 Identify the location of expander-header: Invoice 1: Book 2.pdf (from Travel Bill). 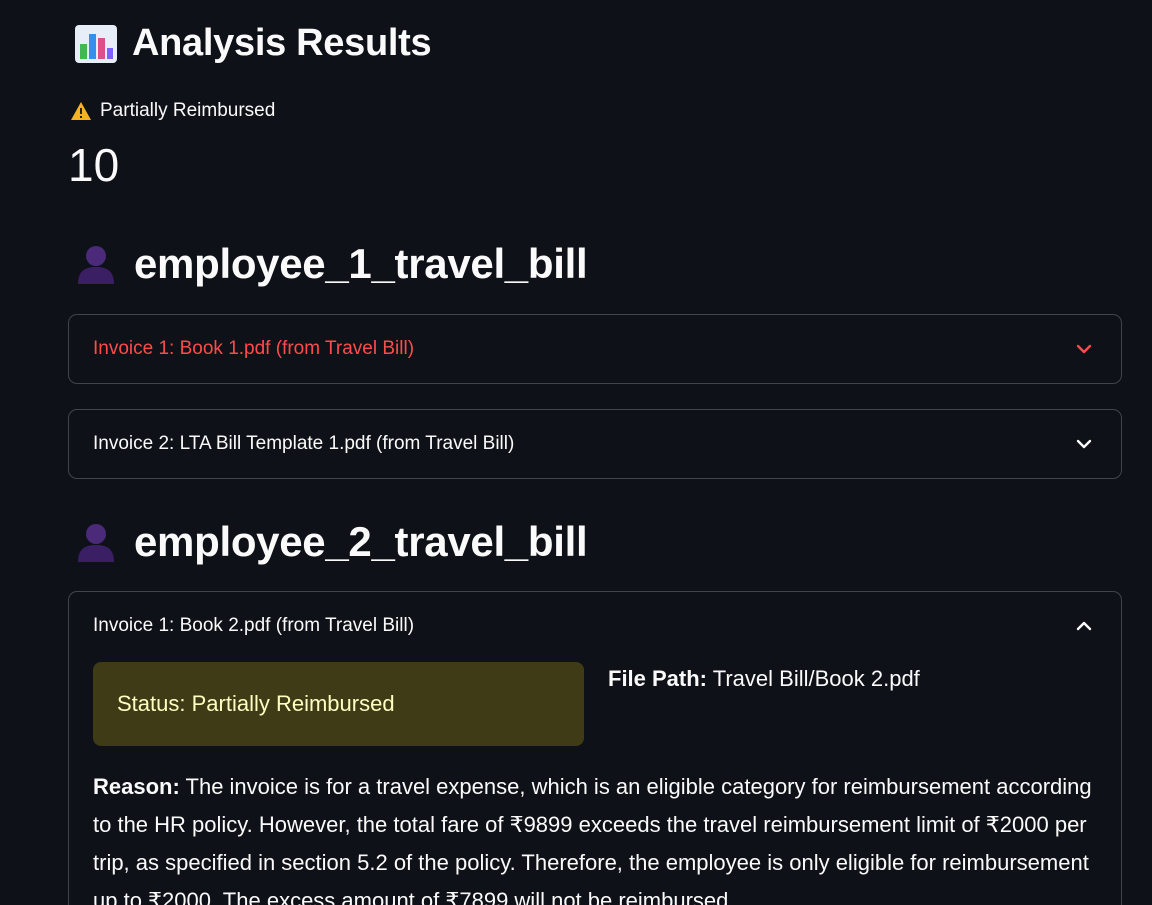
(595, 626).